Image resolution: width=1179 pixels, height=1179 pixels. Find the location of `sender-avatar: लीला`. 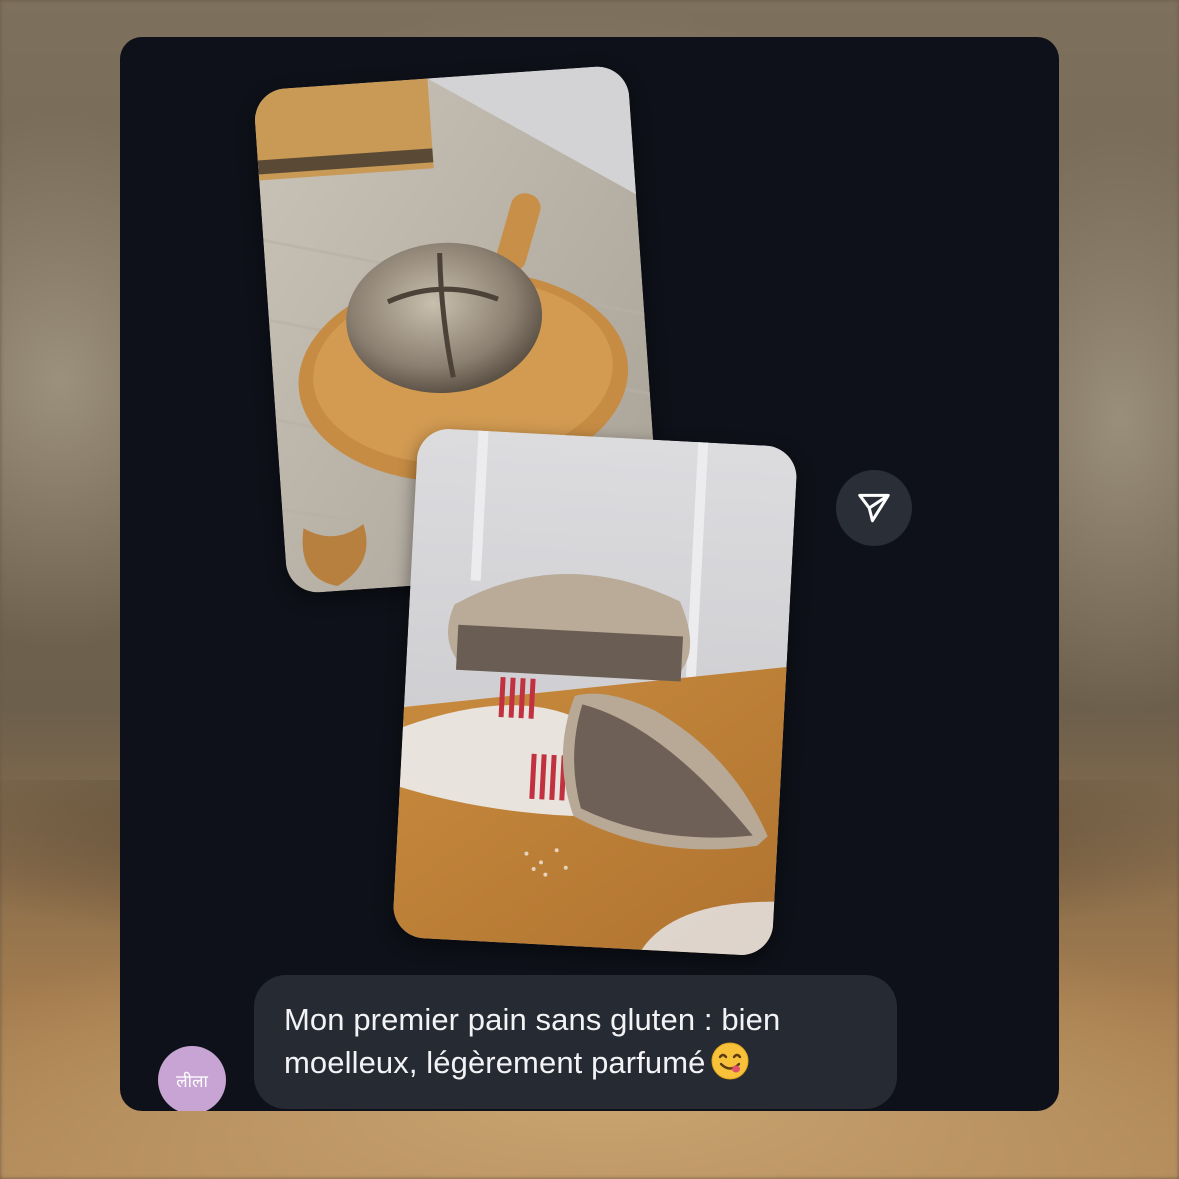

sender-avatar: लीला is located at coordinates (192, 1078).